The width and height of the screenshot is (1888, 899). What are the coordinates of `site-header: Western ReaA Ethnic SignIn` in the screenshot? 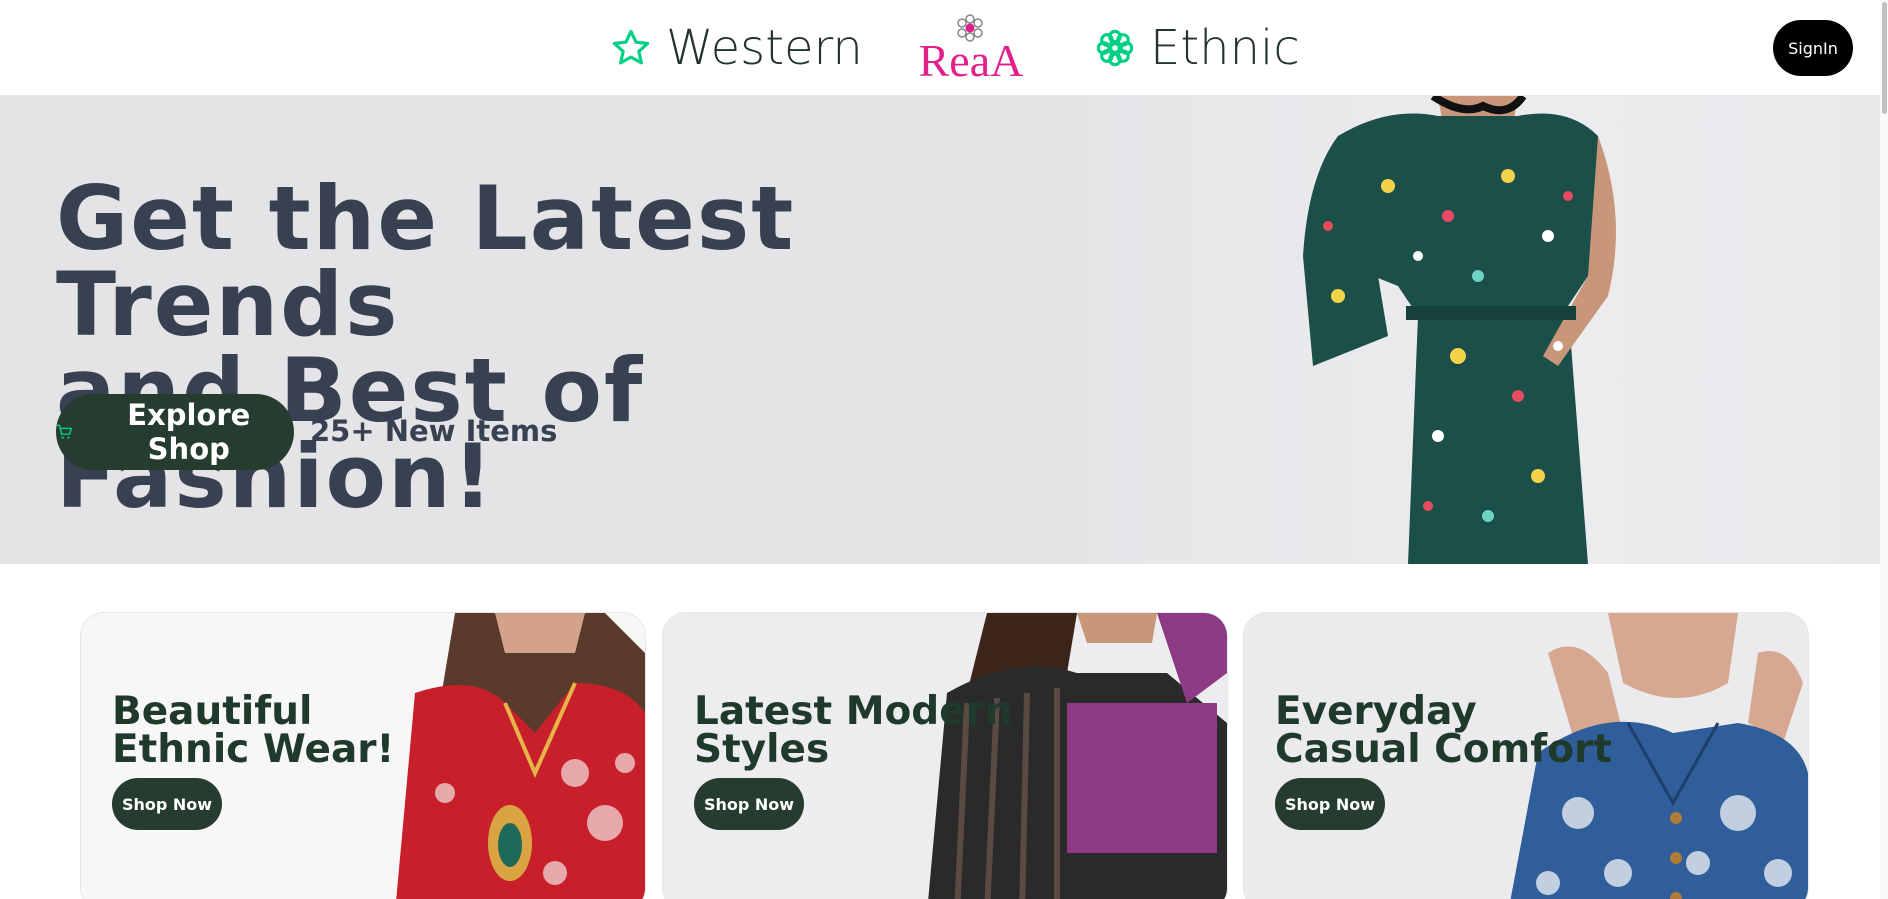 It's located at (944, 48).